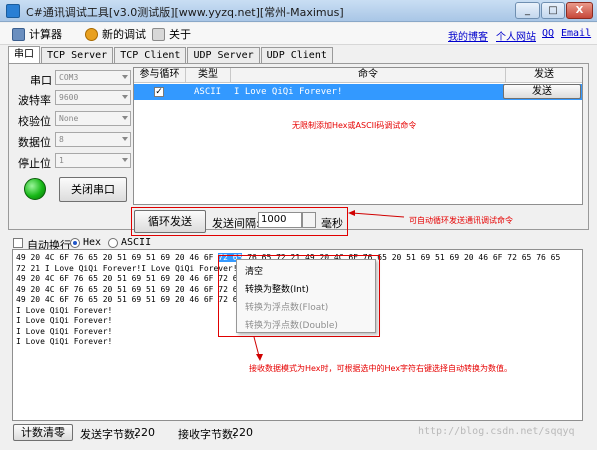 This screenshot has width=597, height=450. I want to click on databits-select: 8, so click(93, 139).